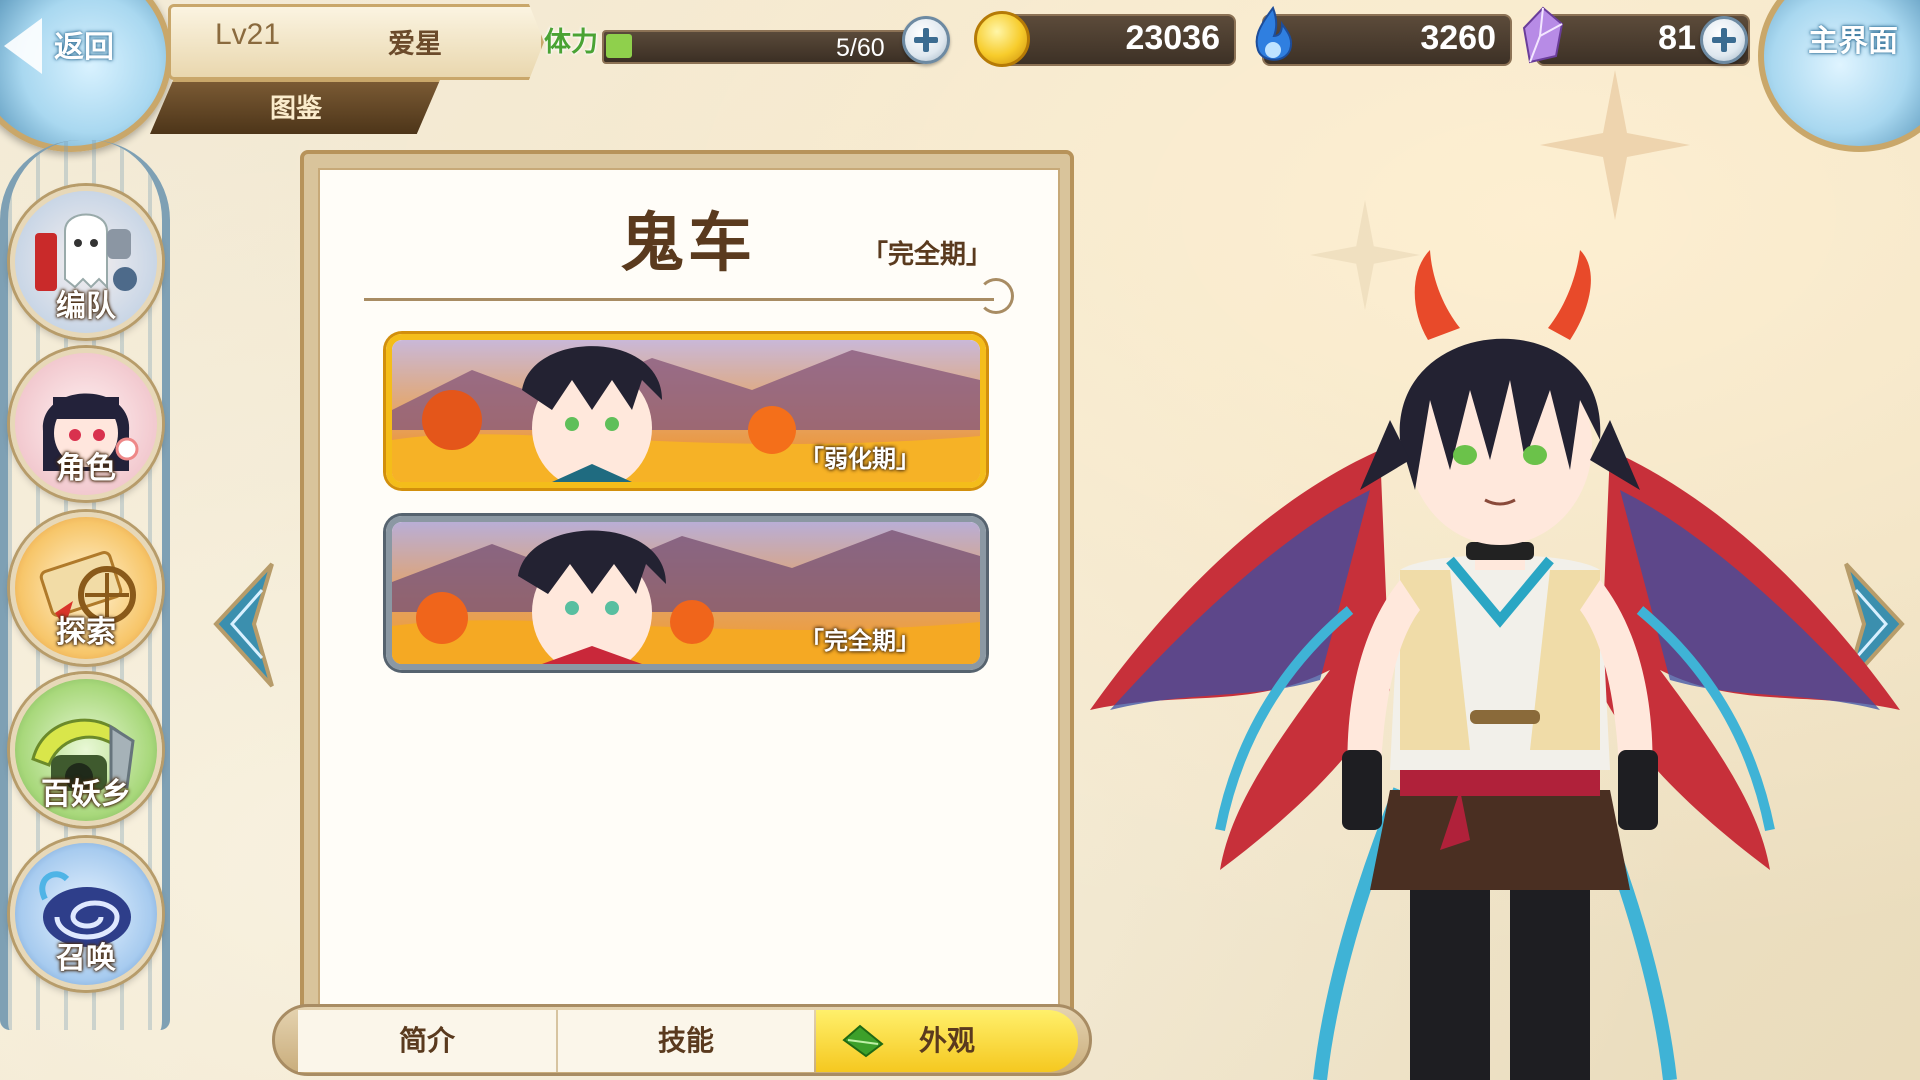 This screenshot has width=1920, height=1080. What do you see at coordinates (243, 625) in the screenshot?
I see `previous-character-arrow-icon` at bounding box center [243, 625].